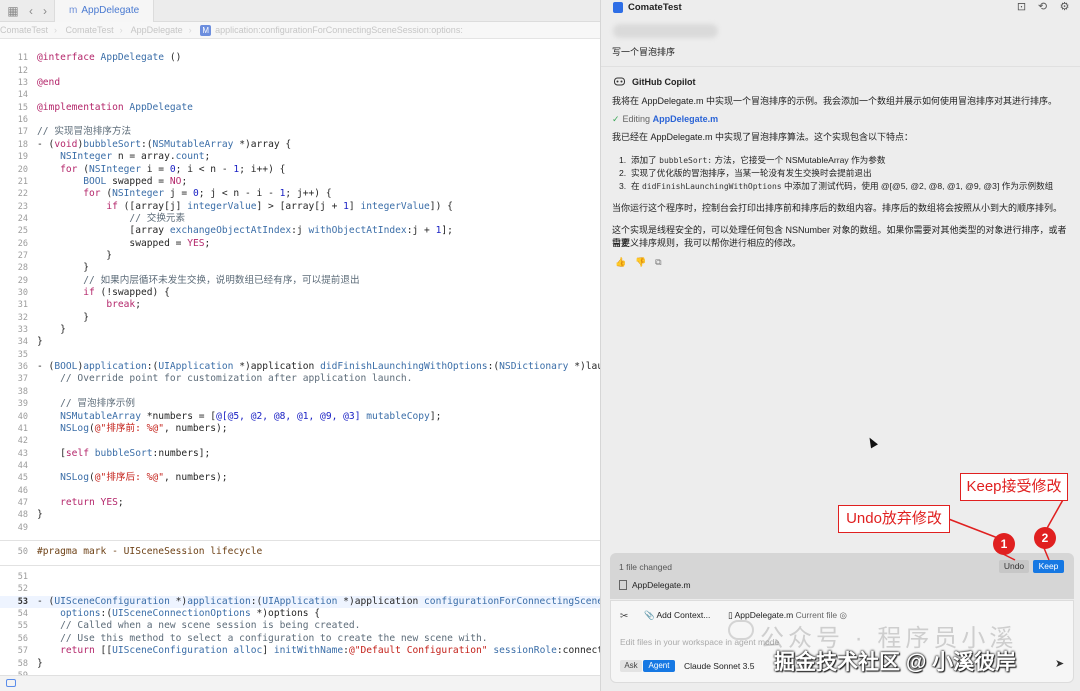  I want to click on watermark: 公众号 · 程序员小溪 掘金技术社区 @ 小溪彼岸, so click(903, 649).